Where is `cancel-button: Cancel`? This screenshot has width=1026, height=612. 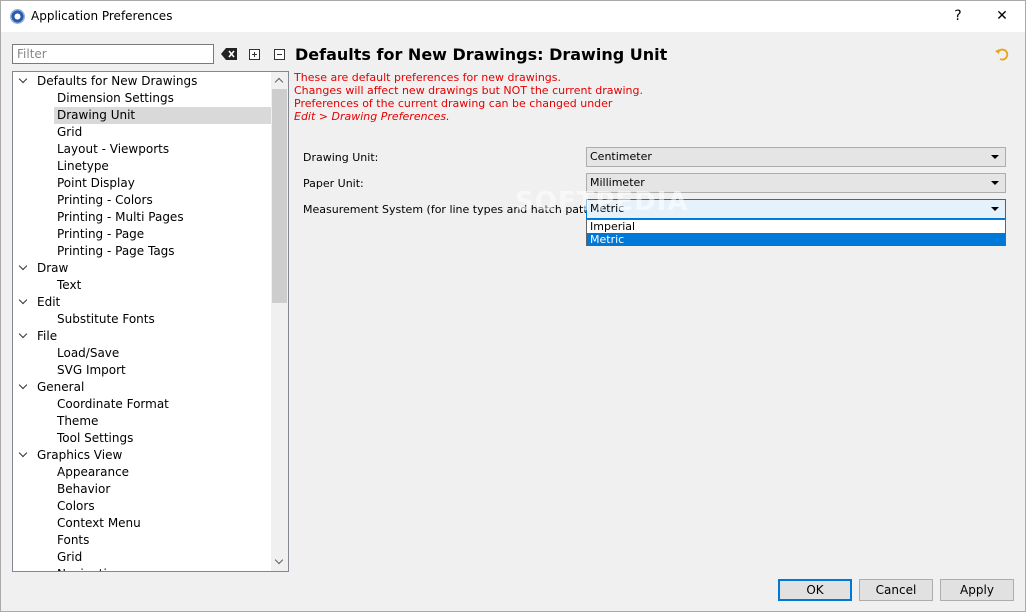
cancel-button: Cancel is located at coordinates (896, 590).